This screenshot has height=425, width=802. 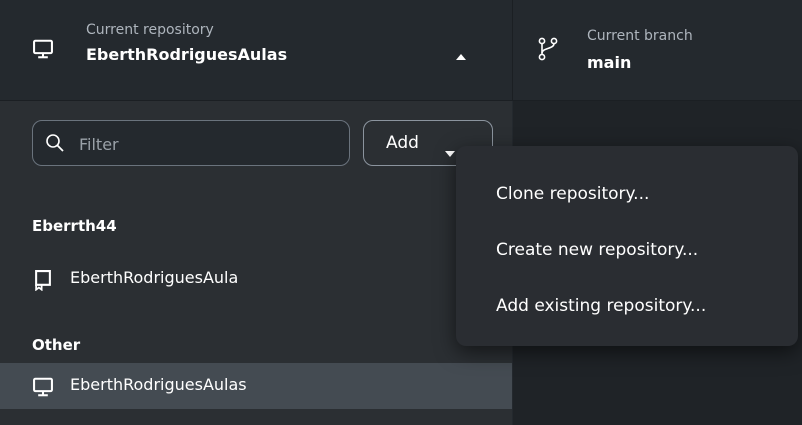 What do you see at coordinates (187, 54) in the screenshot?
I see `current-repository-name: EberthRodriguesAulas` at bounding box center [187, 54].